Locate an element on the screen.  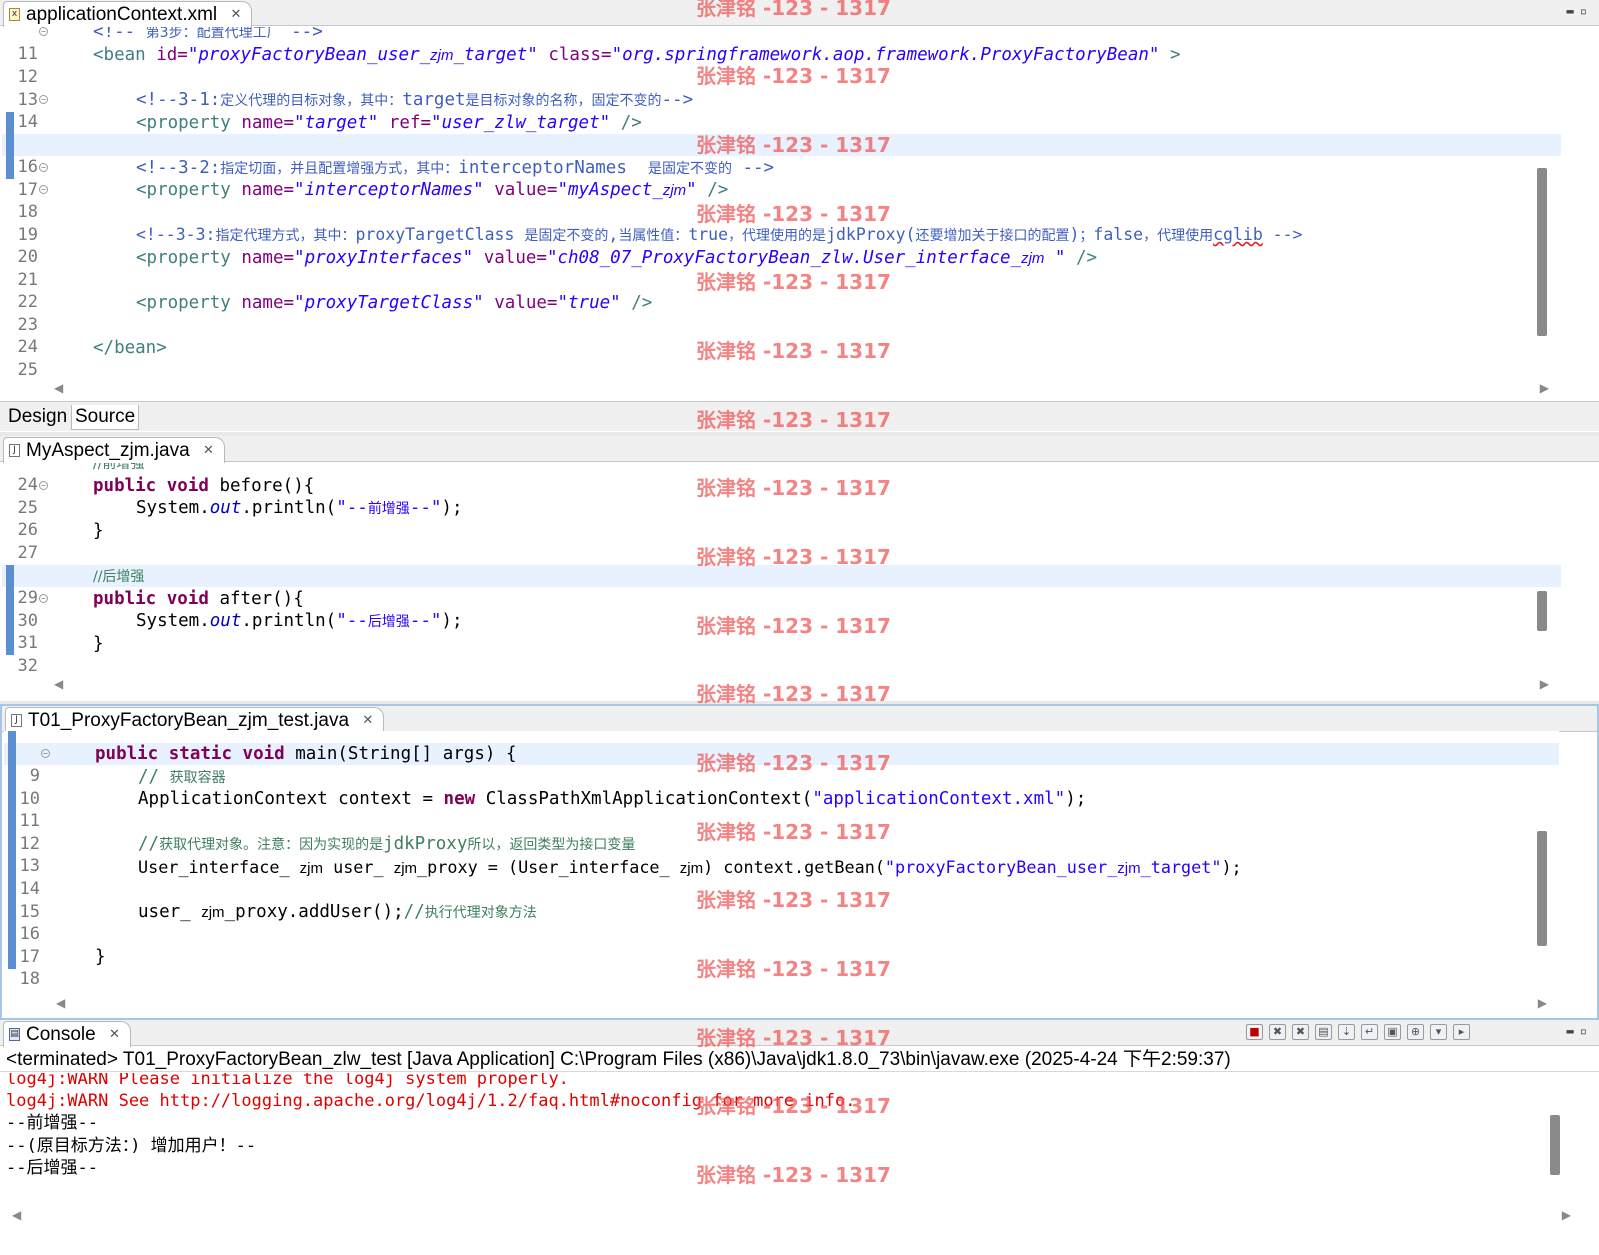
current-line: 29 //后增强 is located at coordinates (781, 586).